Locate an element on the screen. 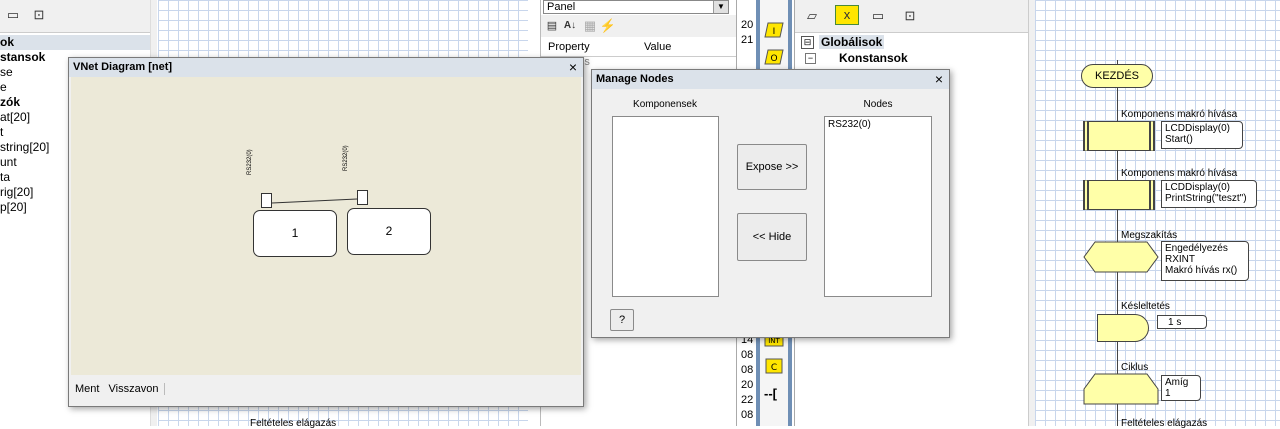  port-icon: ▱ is located at coordinates (812, 16).